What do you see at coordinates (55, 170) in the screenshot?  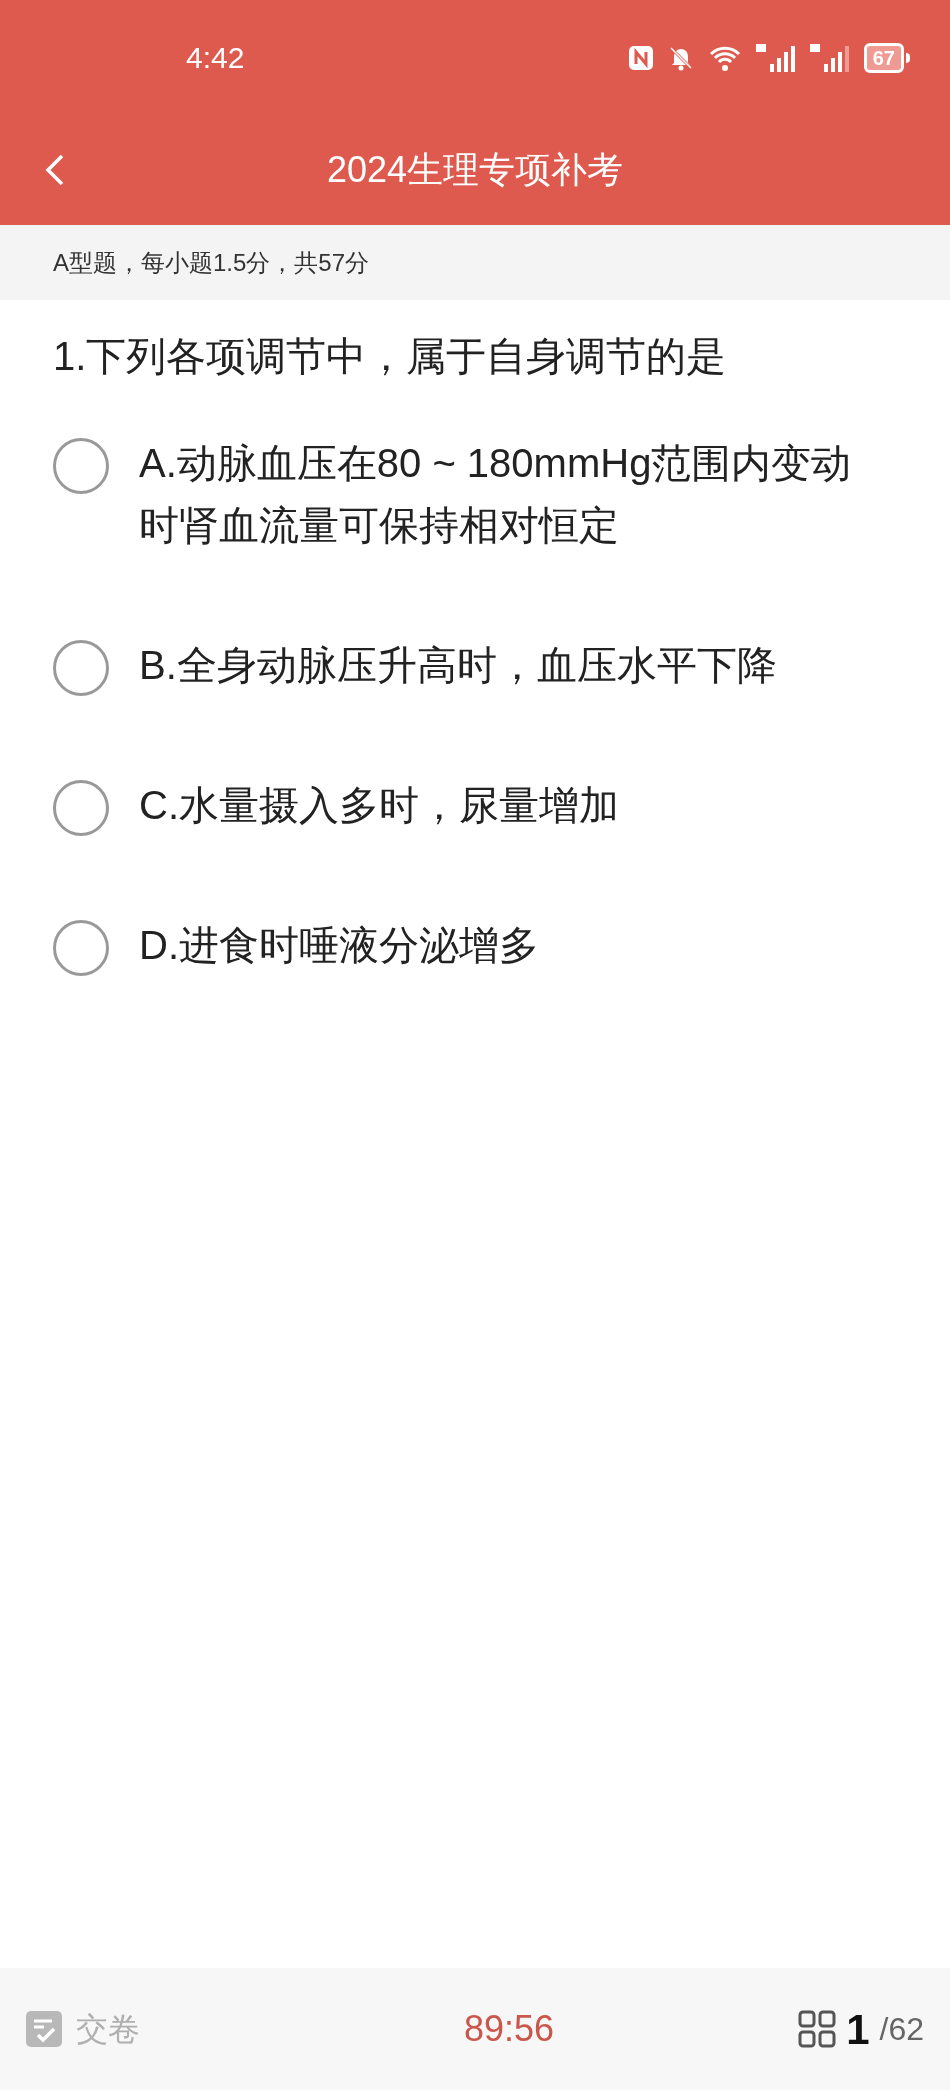 I see `back-icon` at bounding box center [55, 170].